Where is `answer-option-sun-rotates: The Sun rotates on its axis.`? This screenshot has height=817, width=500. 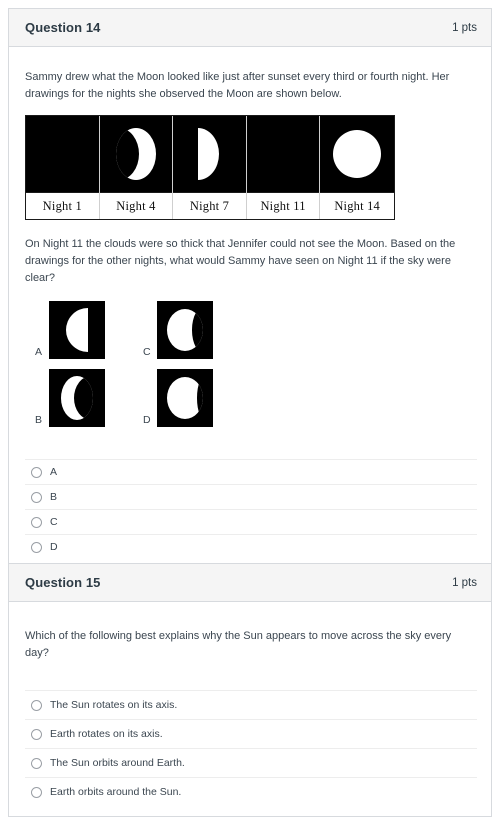
answer-option-sun-rotates: The Sun rotates on its axis. is located at coordinates (251, 704).